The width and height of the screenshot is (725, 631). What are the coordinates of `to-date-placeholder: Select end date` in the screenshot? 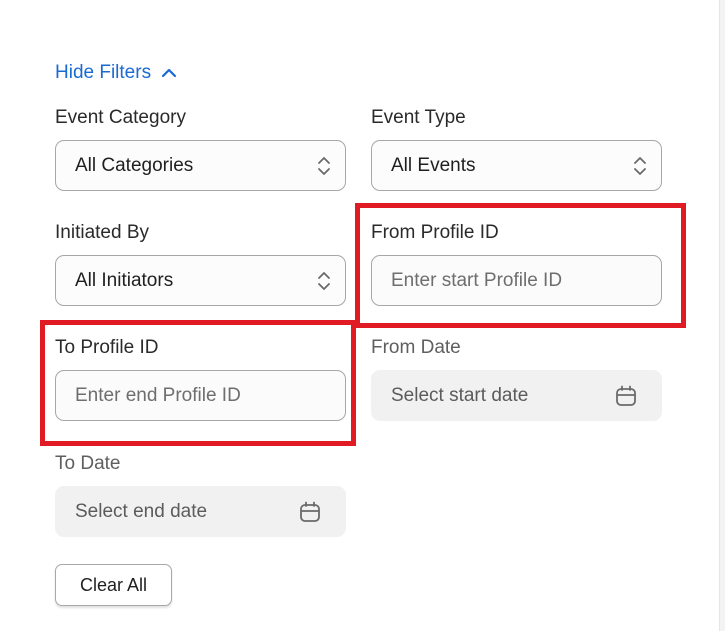 It's located at (141, 511).